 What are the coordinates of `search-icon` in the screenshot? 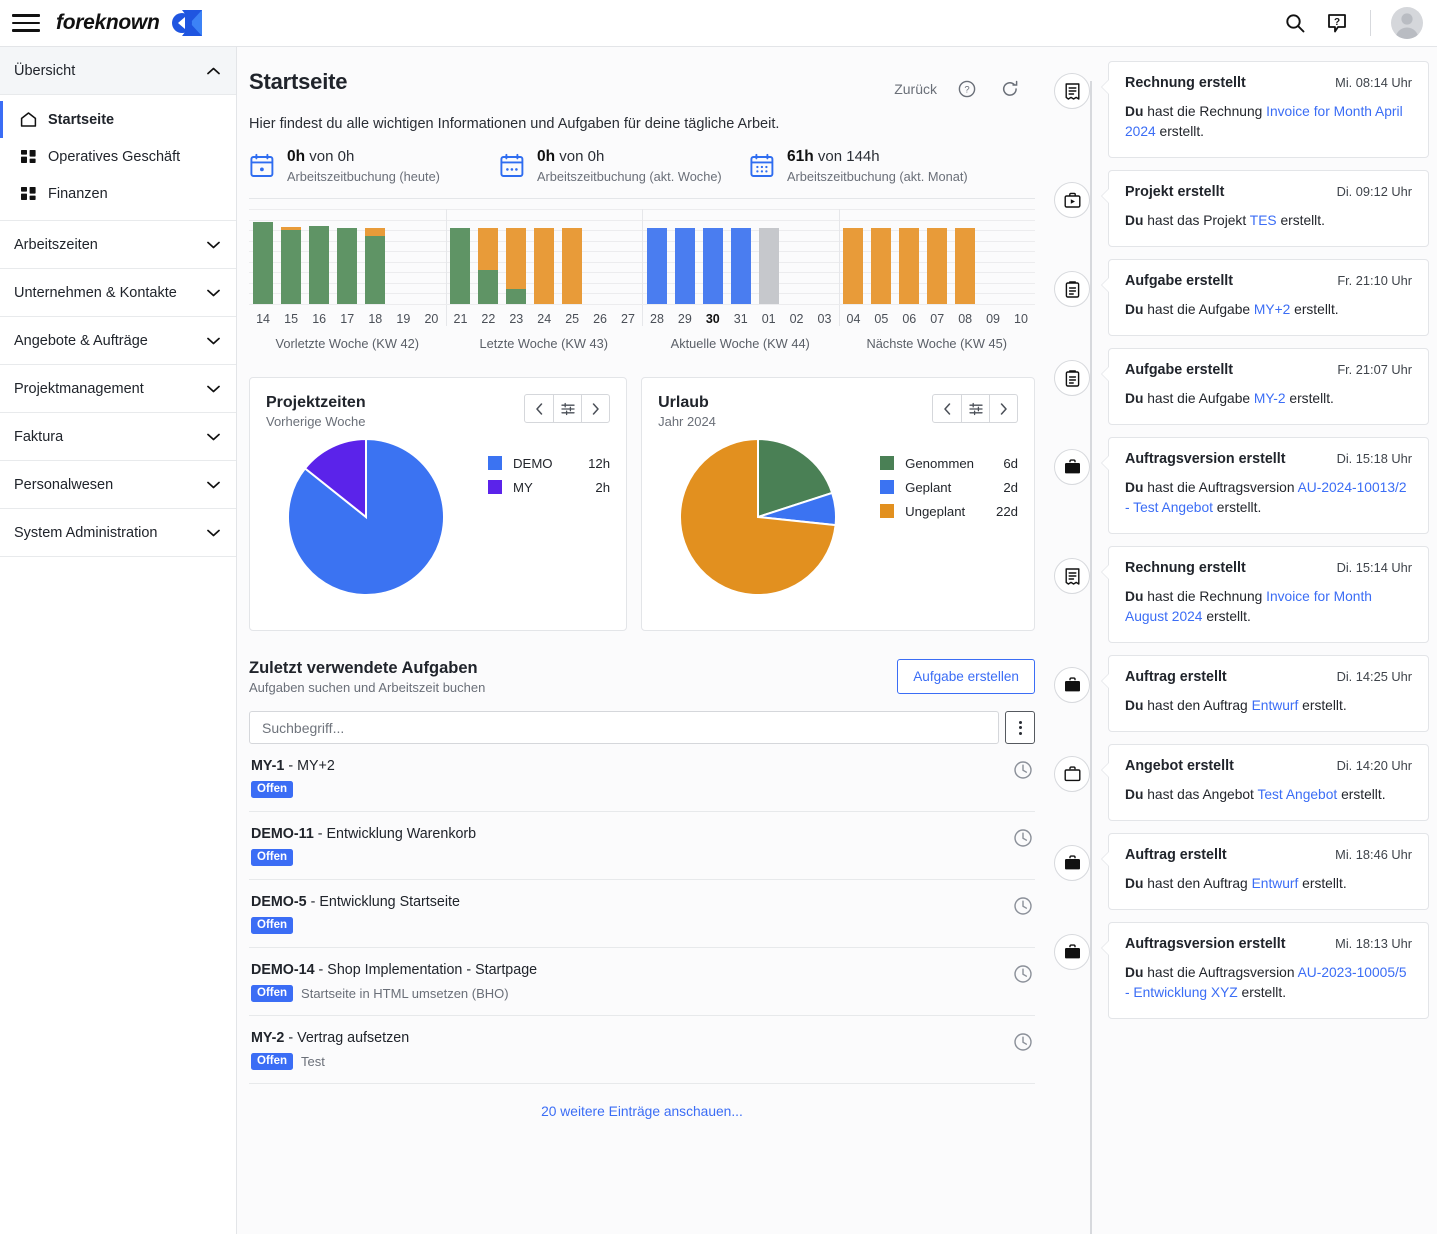 It's located at (1295, 23).